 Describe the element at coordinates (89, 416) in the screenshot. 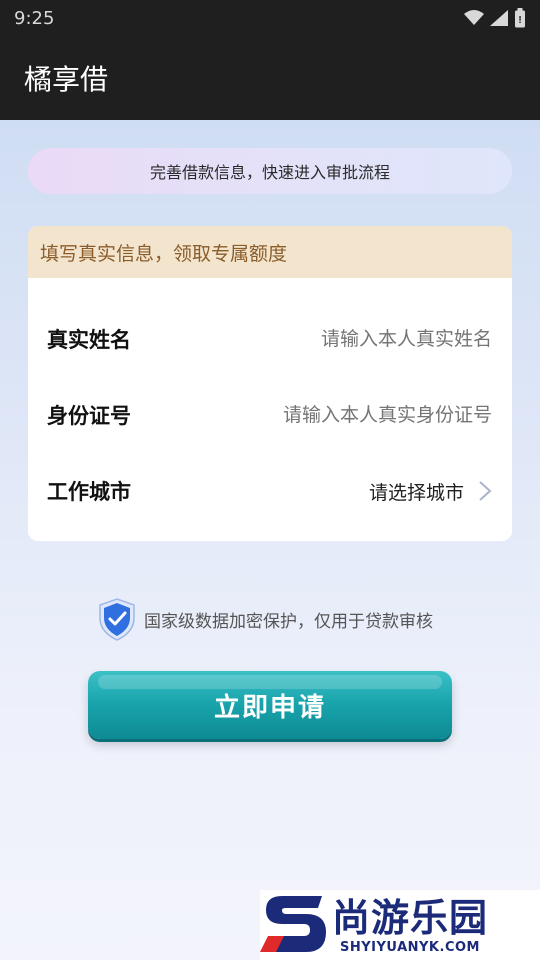

I see `id-label: 身份证号` at that location.